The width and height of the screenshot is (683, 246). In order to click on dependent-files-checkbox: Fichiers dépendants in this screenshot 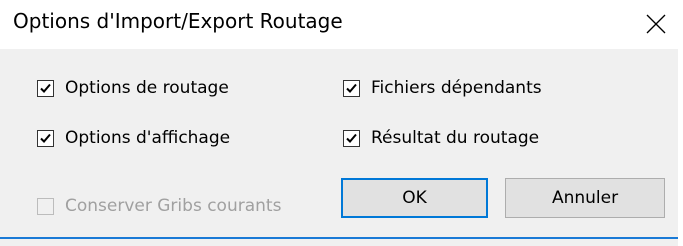, I will do `click(442, 88)`.